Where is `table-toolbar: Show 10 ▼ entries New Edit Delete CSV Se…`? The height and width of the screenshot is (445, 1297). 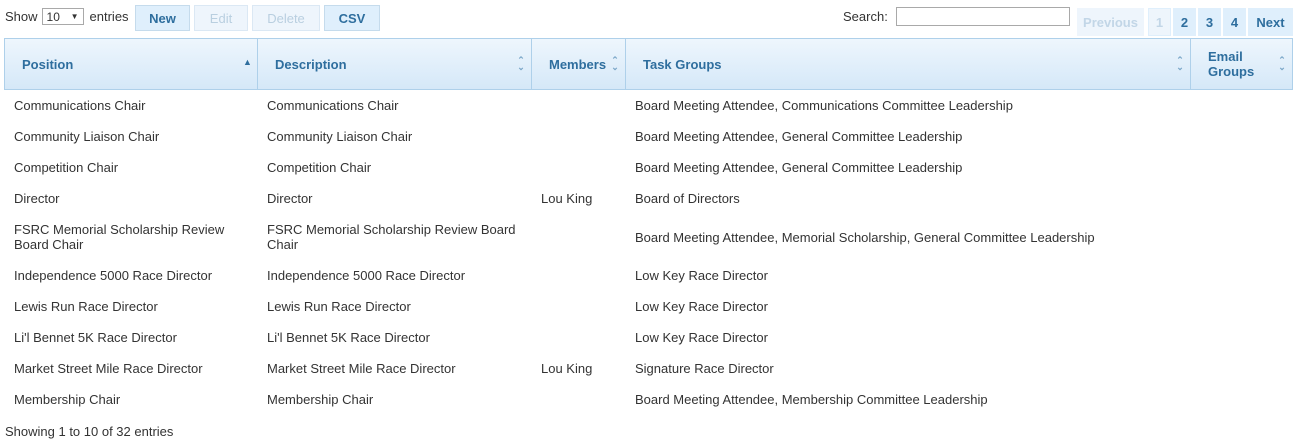 table-toolbar: Show 10 ▼ entries New Edit Delete CSV Se… is located at coordinates (648, 19).